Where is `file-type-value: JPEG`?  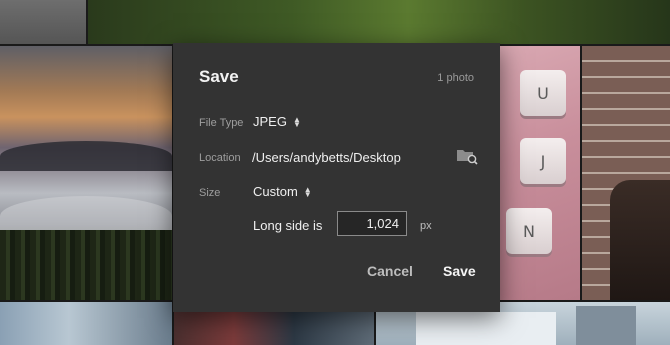
file-type-value: JPEG is located at coordinates (270, 121).